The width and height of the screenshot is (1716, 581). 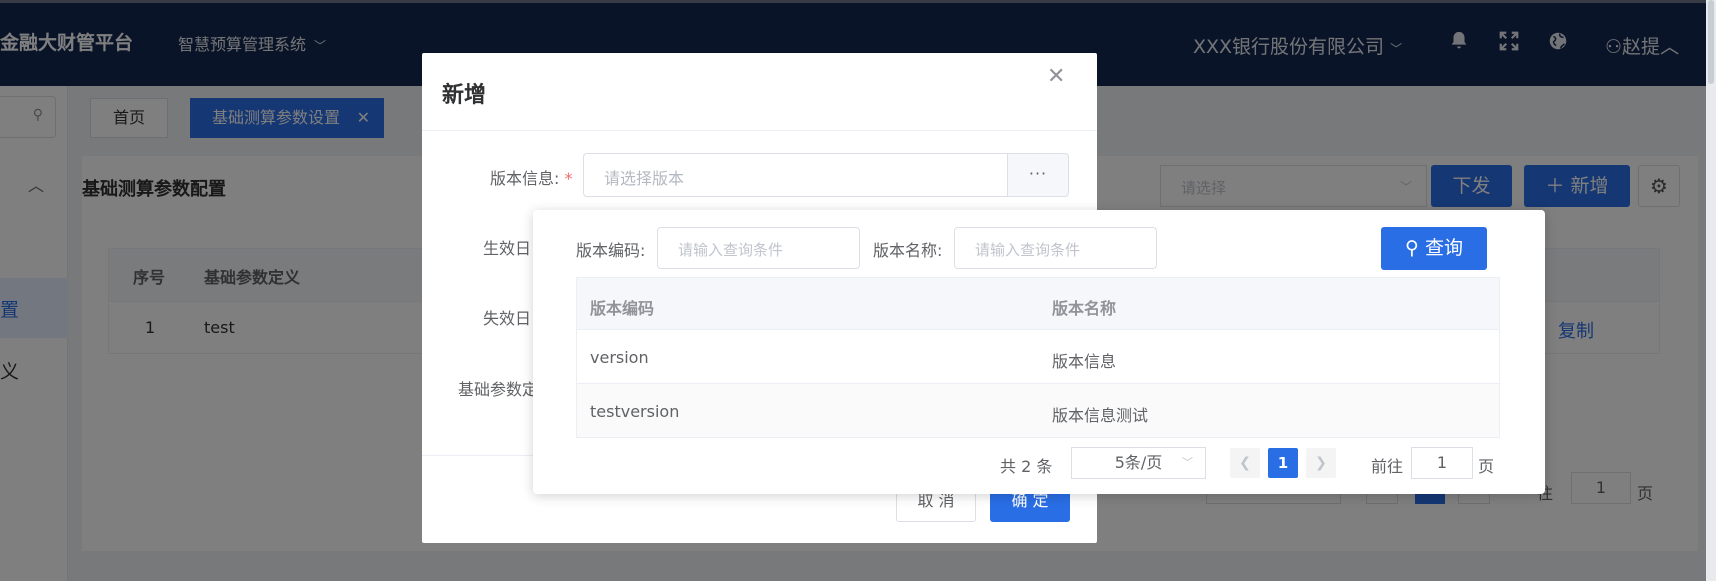 I want to click on version-name-cell: 版本信息测试, so click(x=1100, y=414).